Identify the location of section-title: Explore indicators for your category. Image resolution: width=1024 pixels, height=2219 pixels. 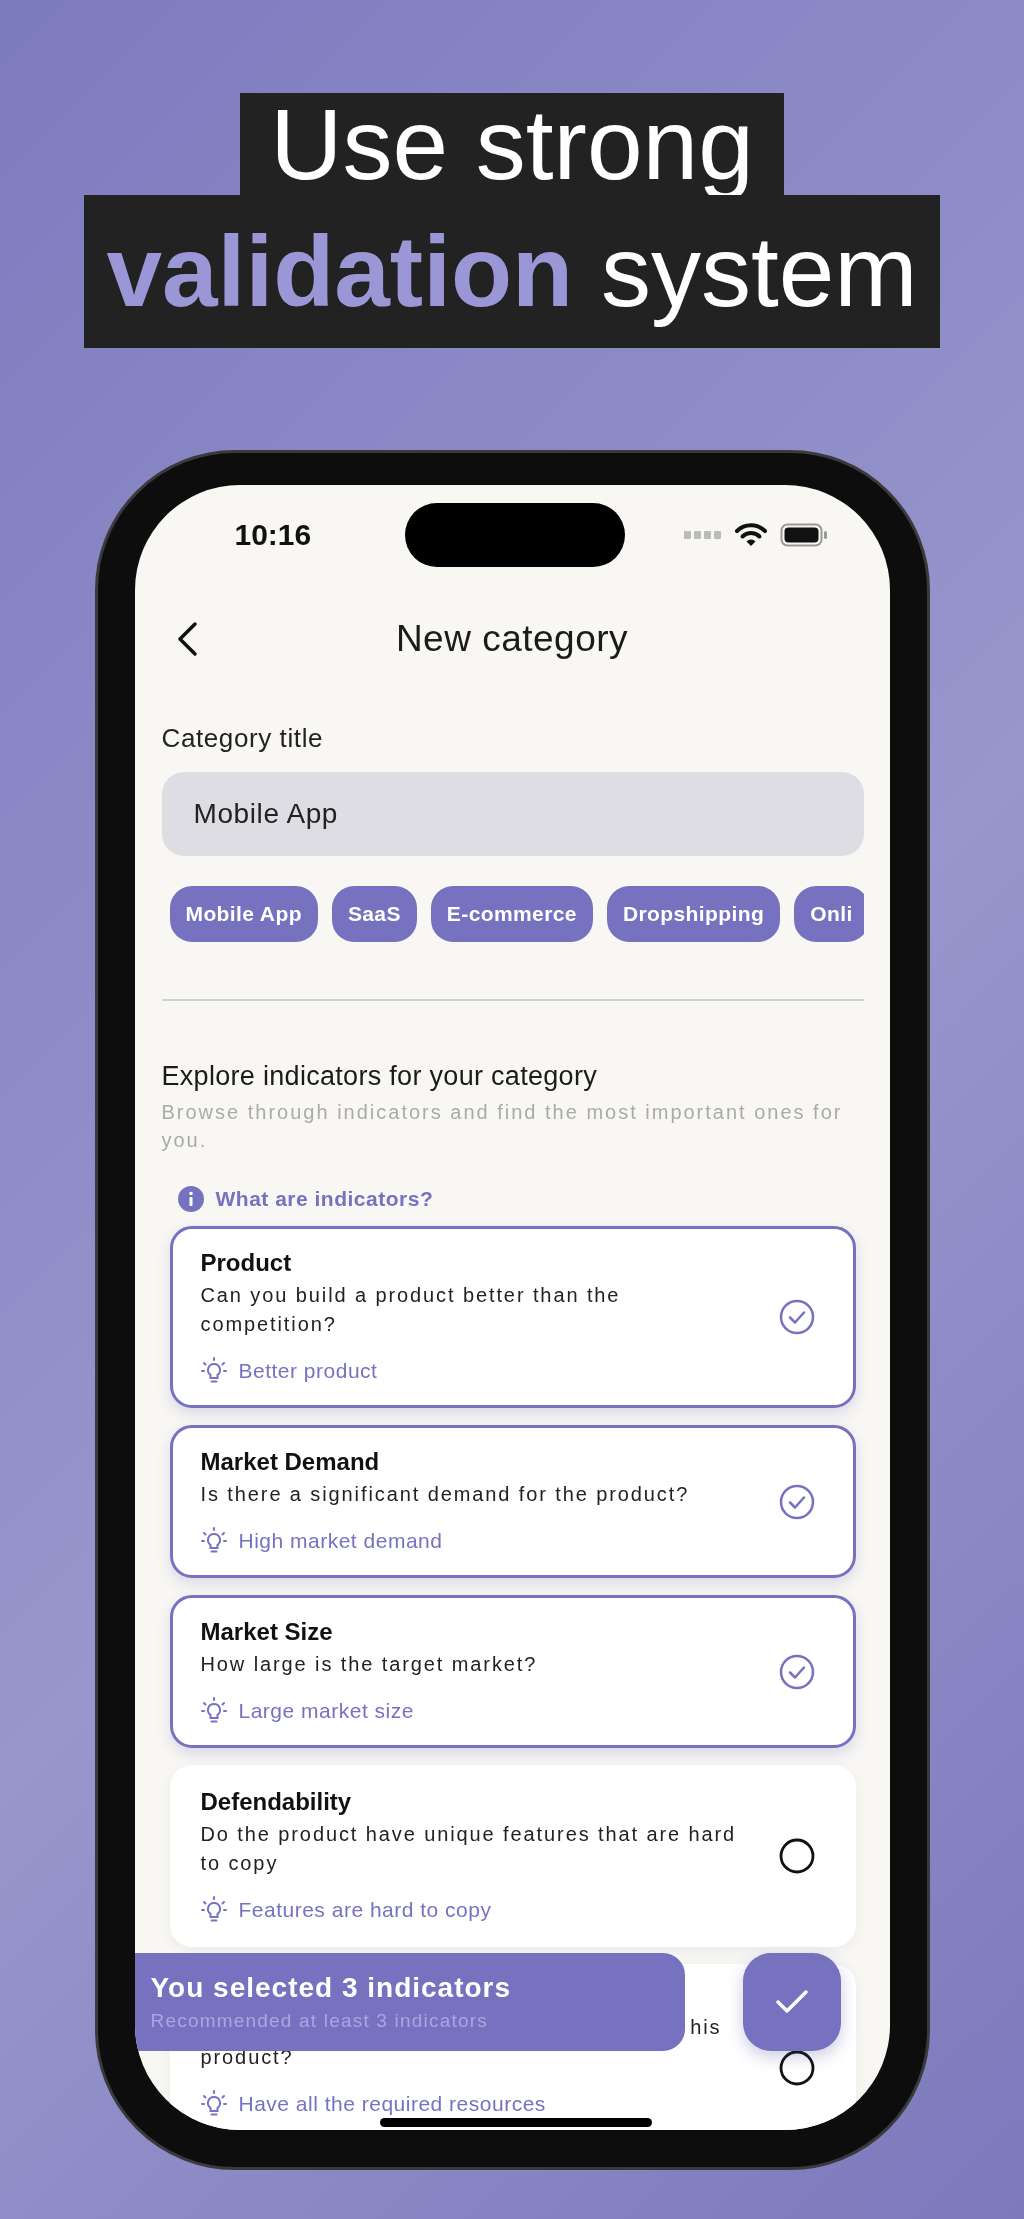
(379, 1076).